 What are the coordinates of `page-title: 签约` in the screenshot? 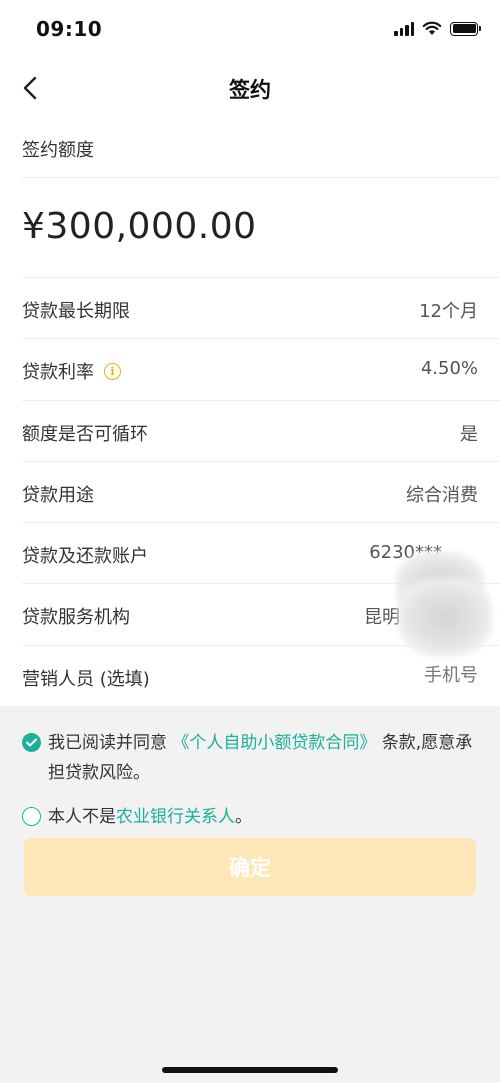 It's located at (250, 90).